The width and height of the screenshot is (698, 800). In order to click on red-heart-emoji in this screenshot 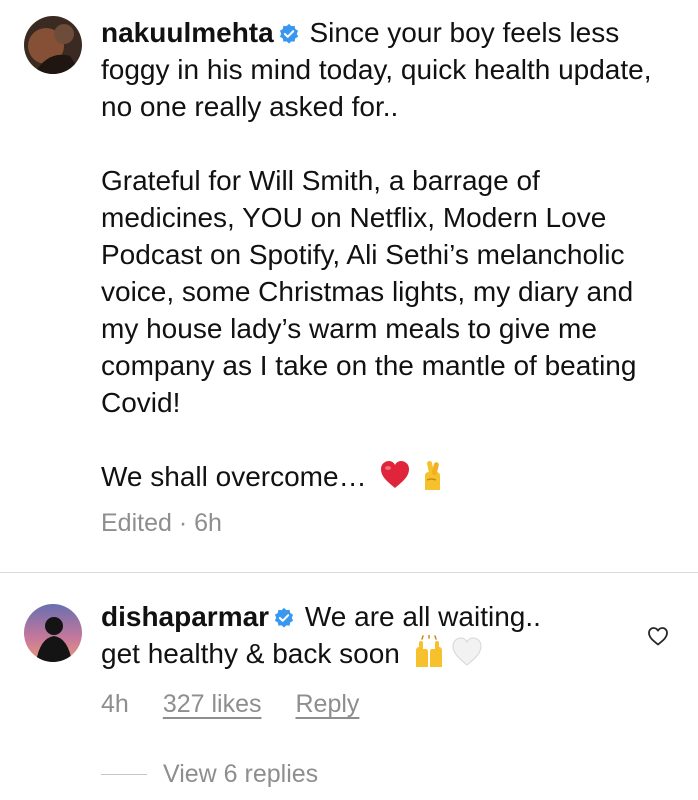, I will do `click(395, 475)`.